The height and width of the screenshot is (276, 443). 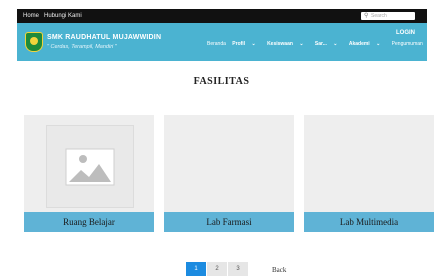 What do you see at coordinates (366, 16) in the screenshot?
I see `search-icon: ⚲` at bounding box center [366, 16].